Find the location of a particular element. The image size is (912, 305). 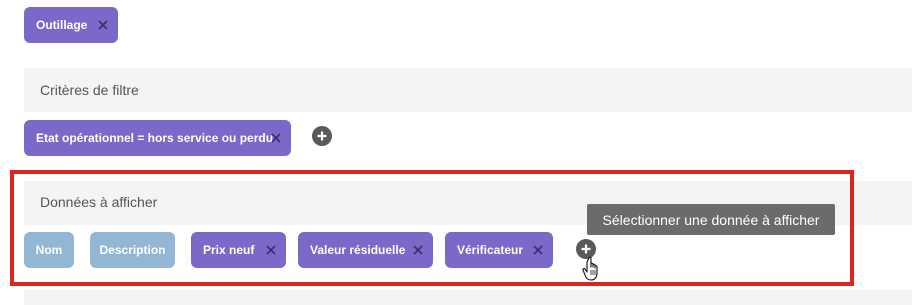

add-filter-button is located at coordinates (322, 136).